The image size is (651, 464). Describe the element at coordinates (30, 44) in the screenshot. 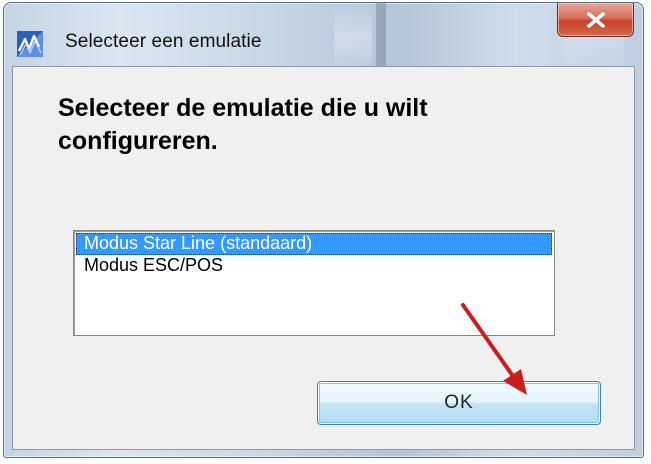

I see `app-icon` at that location.